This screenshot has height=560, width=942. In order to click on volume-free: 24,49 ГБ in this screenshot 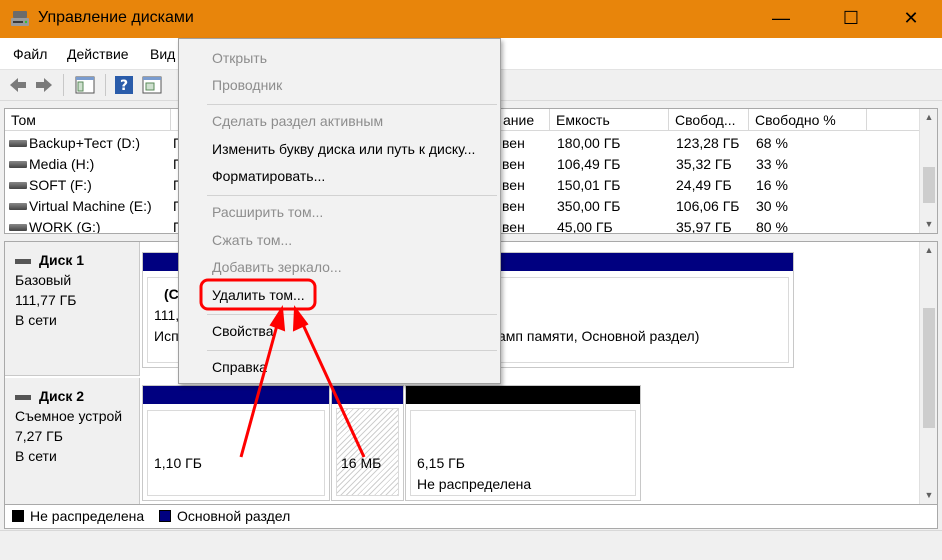, I will do `click(704, 185)`.